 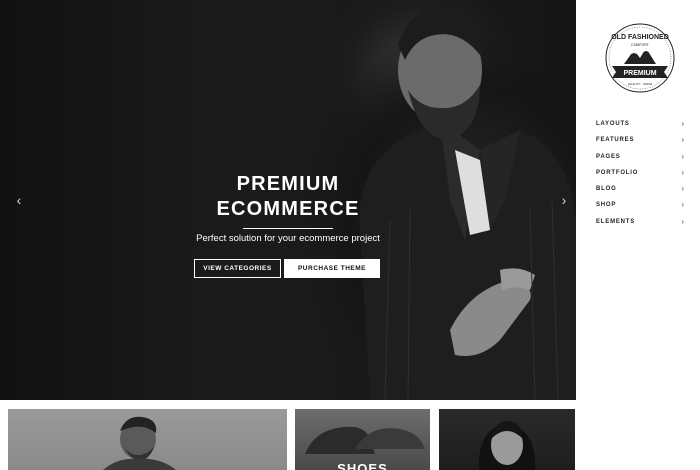 What do you see at coordinates (507, 445) in the screenshot?
I see `tile-image-women` at bounding box center [507, 445].